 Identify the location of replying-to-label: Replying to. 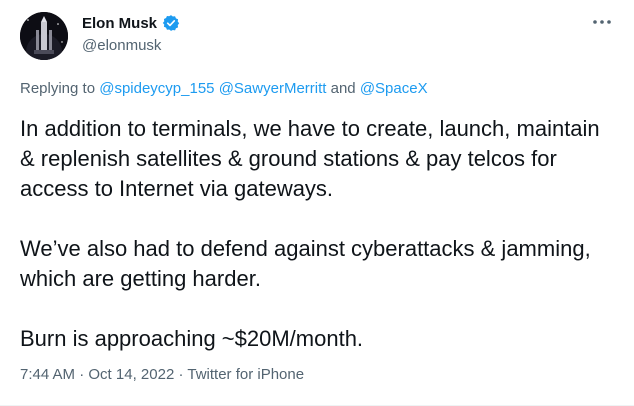
(60, 88).